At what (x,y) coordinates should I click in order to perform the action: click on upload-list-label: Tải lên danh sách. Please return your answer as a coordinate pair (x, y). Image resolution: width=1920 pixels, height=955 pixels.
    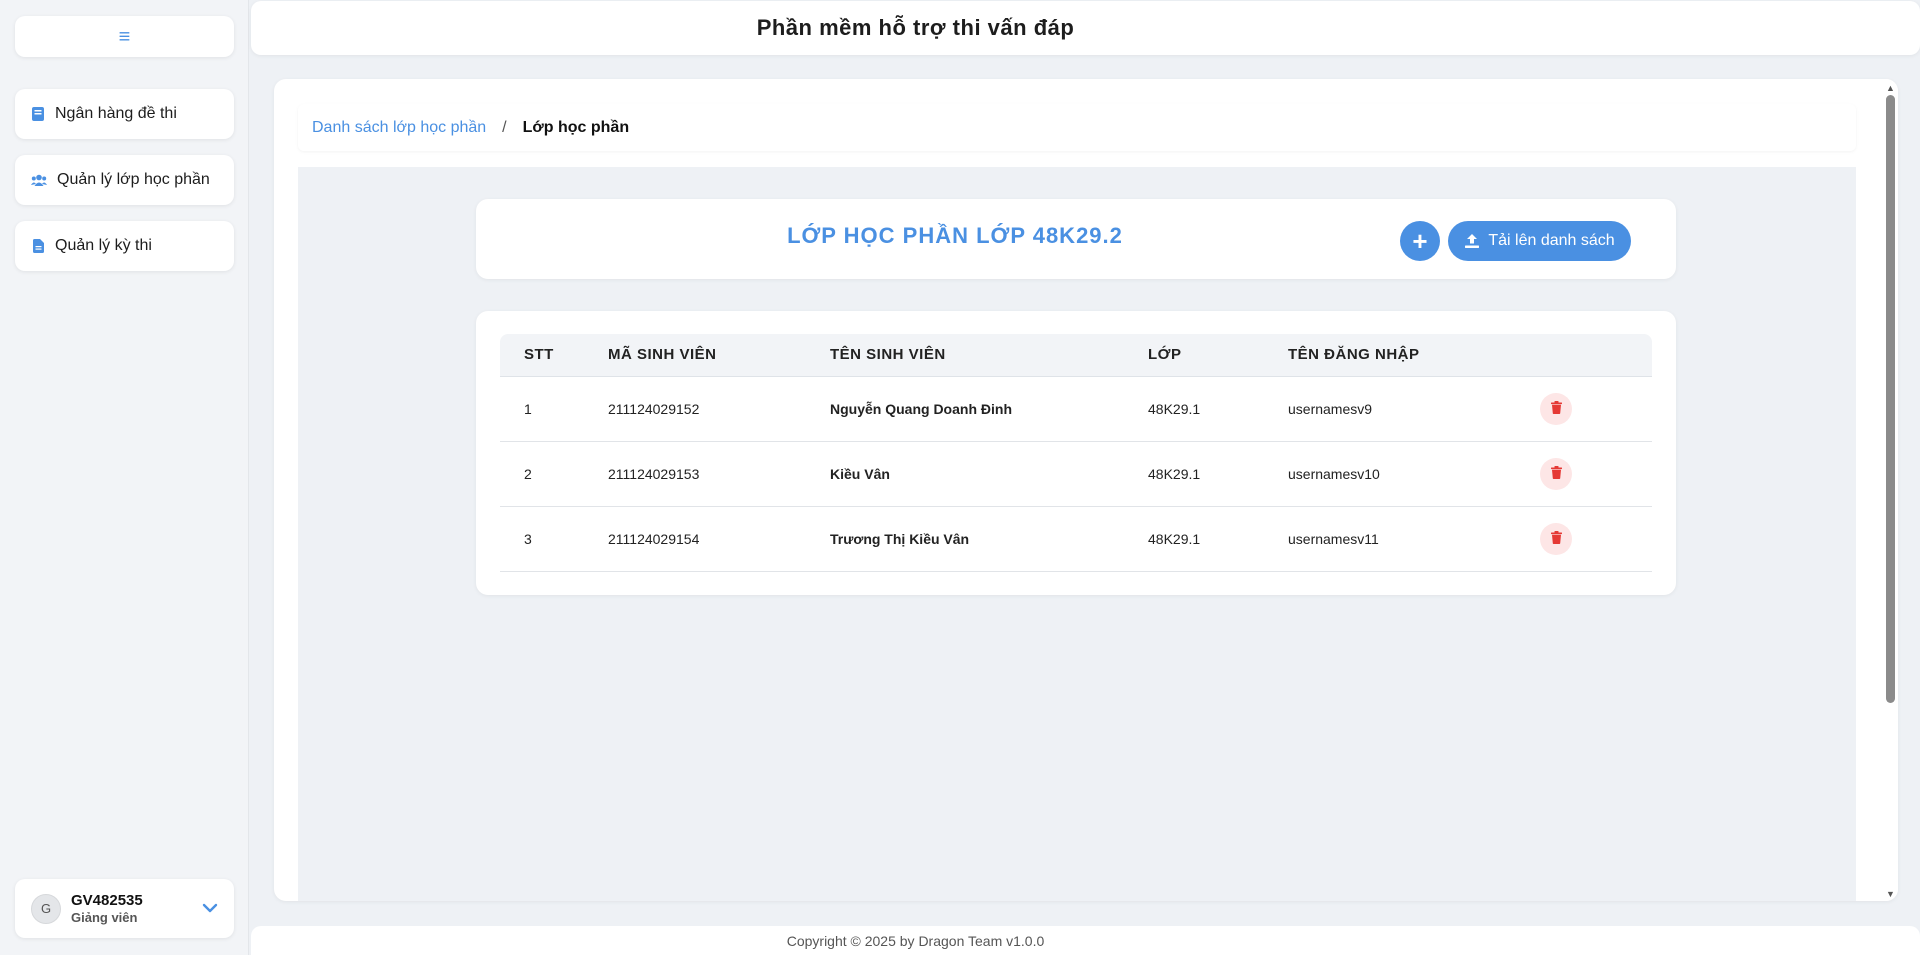
    Looking at the image, I should click on (1551, 240).